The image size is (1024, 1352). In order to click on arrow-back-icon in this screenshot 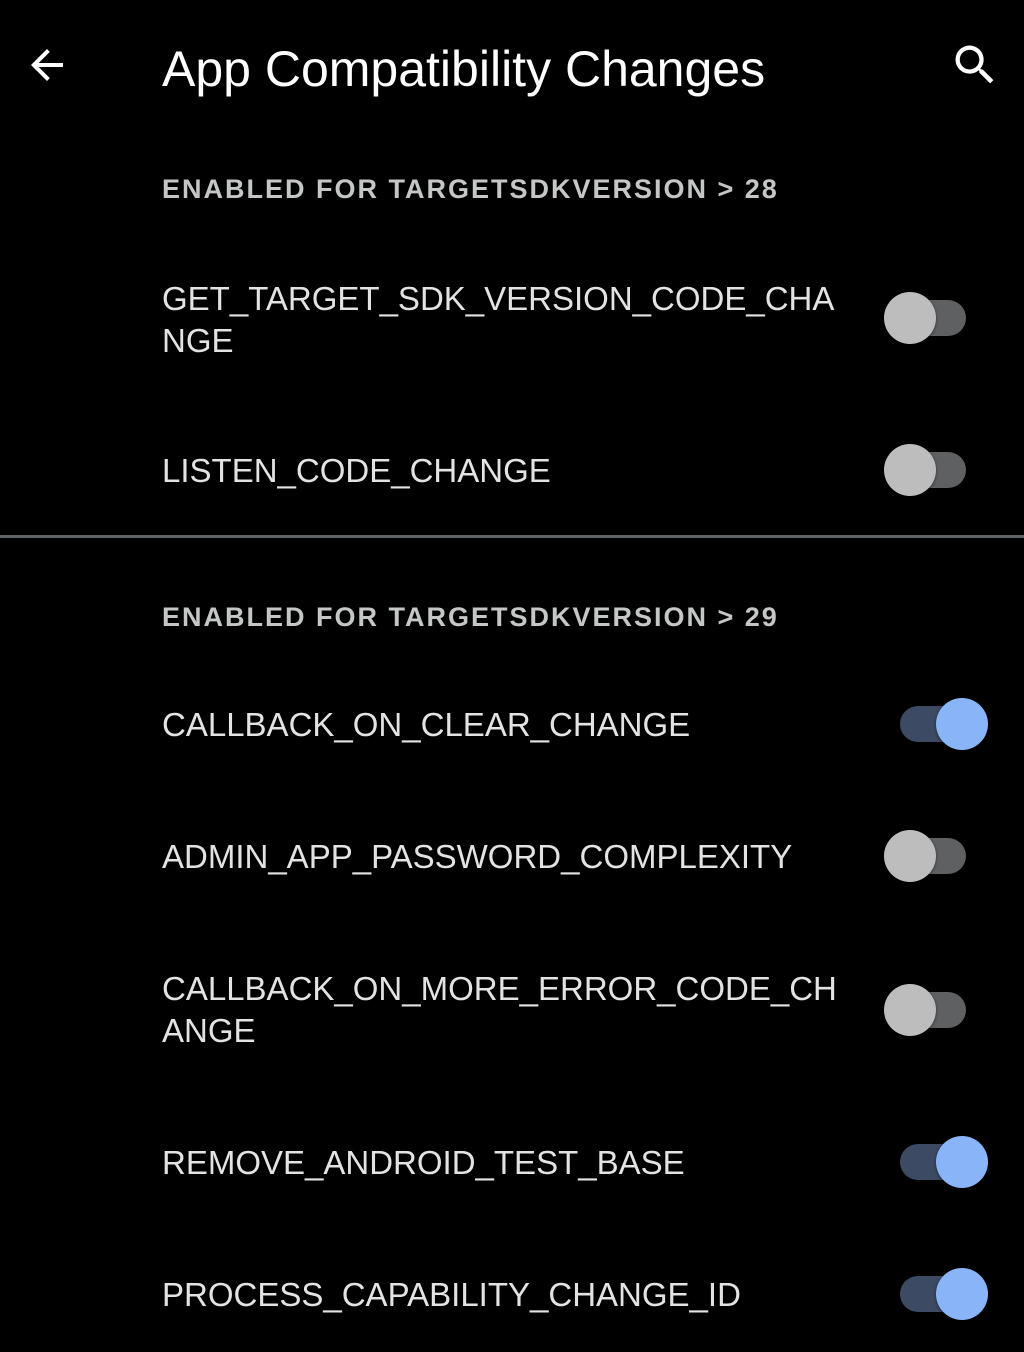, I will do `click(47, 67)`.